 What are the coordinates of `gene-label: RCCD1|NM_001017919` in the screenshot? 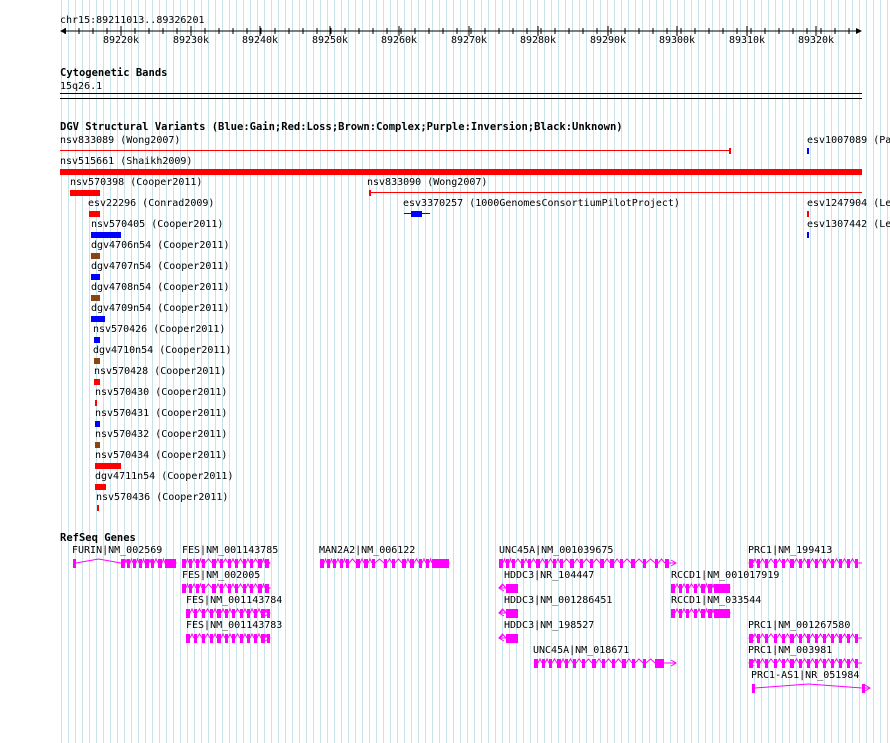 It's located at (725, 575).